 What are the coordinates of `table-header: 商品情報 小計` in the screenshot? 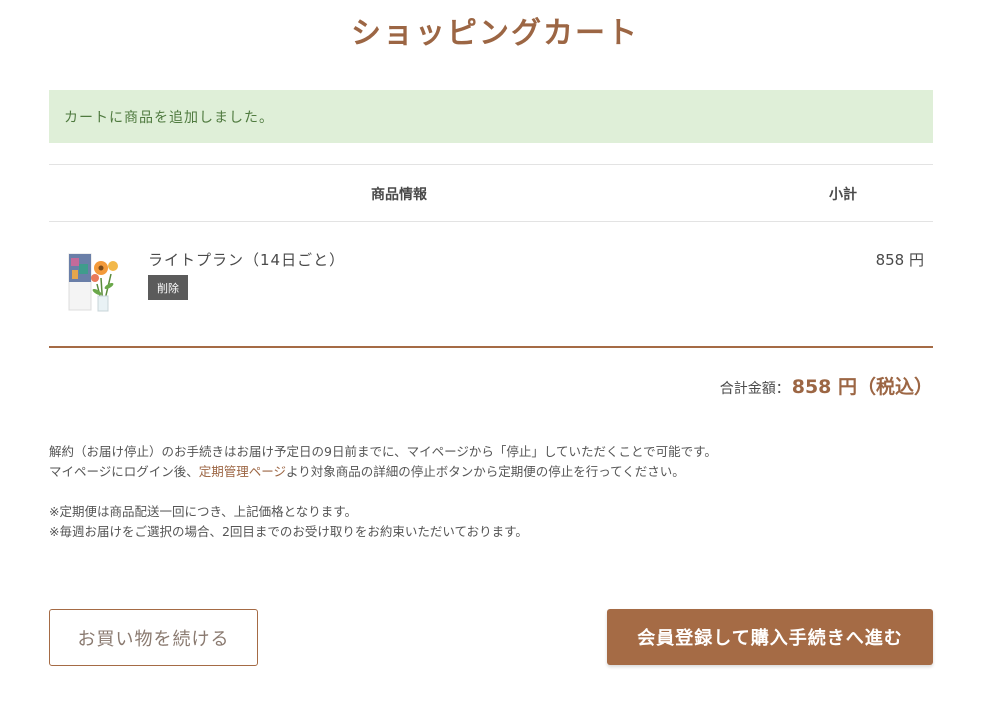 It's located at (491, 193).